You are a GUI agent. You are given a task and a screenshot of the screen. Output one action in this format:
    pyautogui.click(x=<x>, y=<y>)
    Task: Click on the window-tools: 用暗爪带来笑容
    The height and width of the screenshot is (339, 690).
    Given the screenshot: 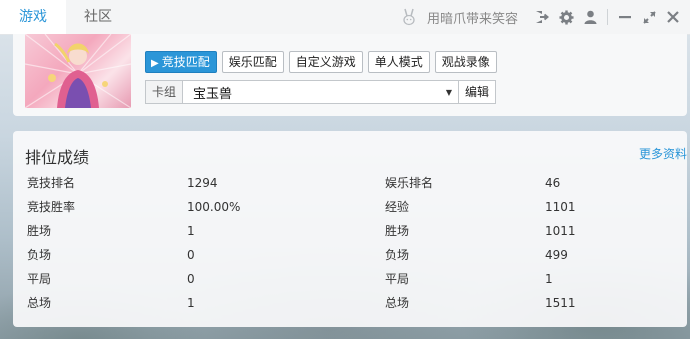 What is the action you would take?
    pyautogui.click(x=544, y=17)
    